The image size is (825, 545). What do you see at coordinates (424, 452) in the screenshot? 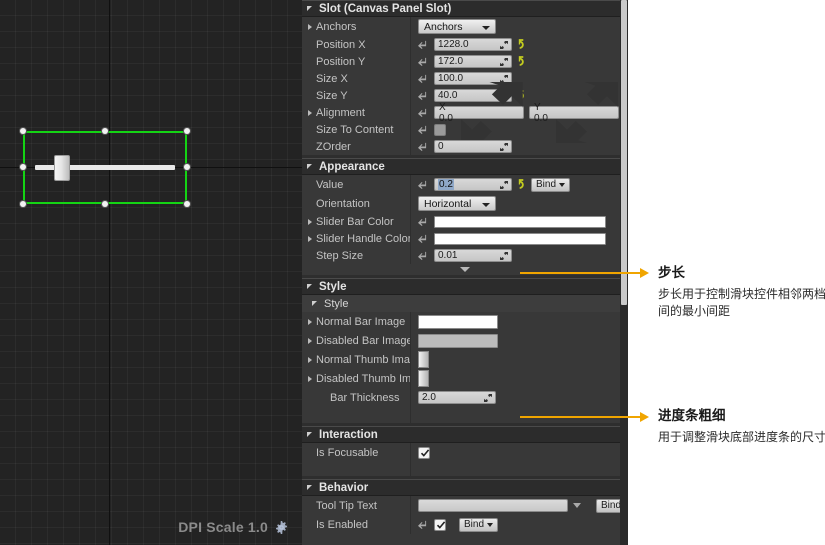
I see `is-focusable-checkbox` at bounding box center [424, 452].